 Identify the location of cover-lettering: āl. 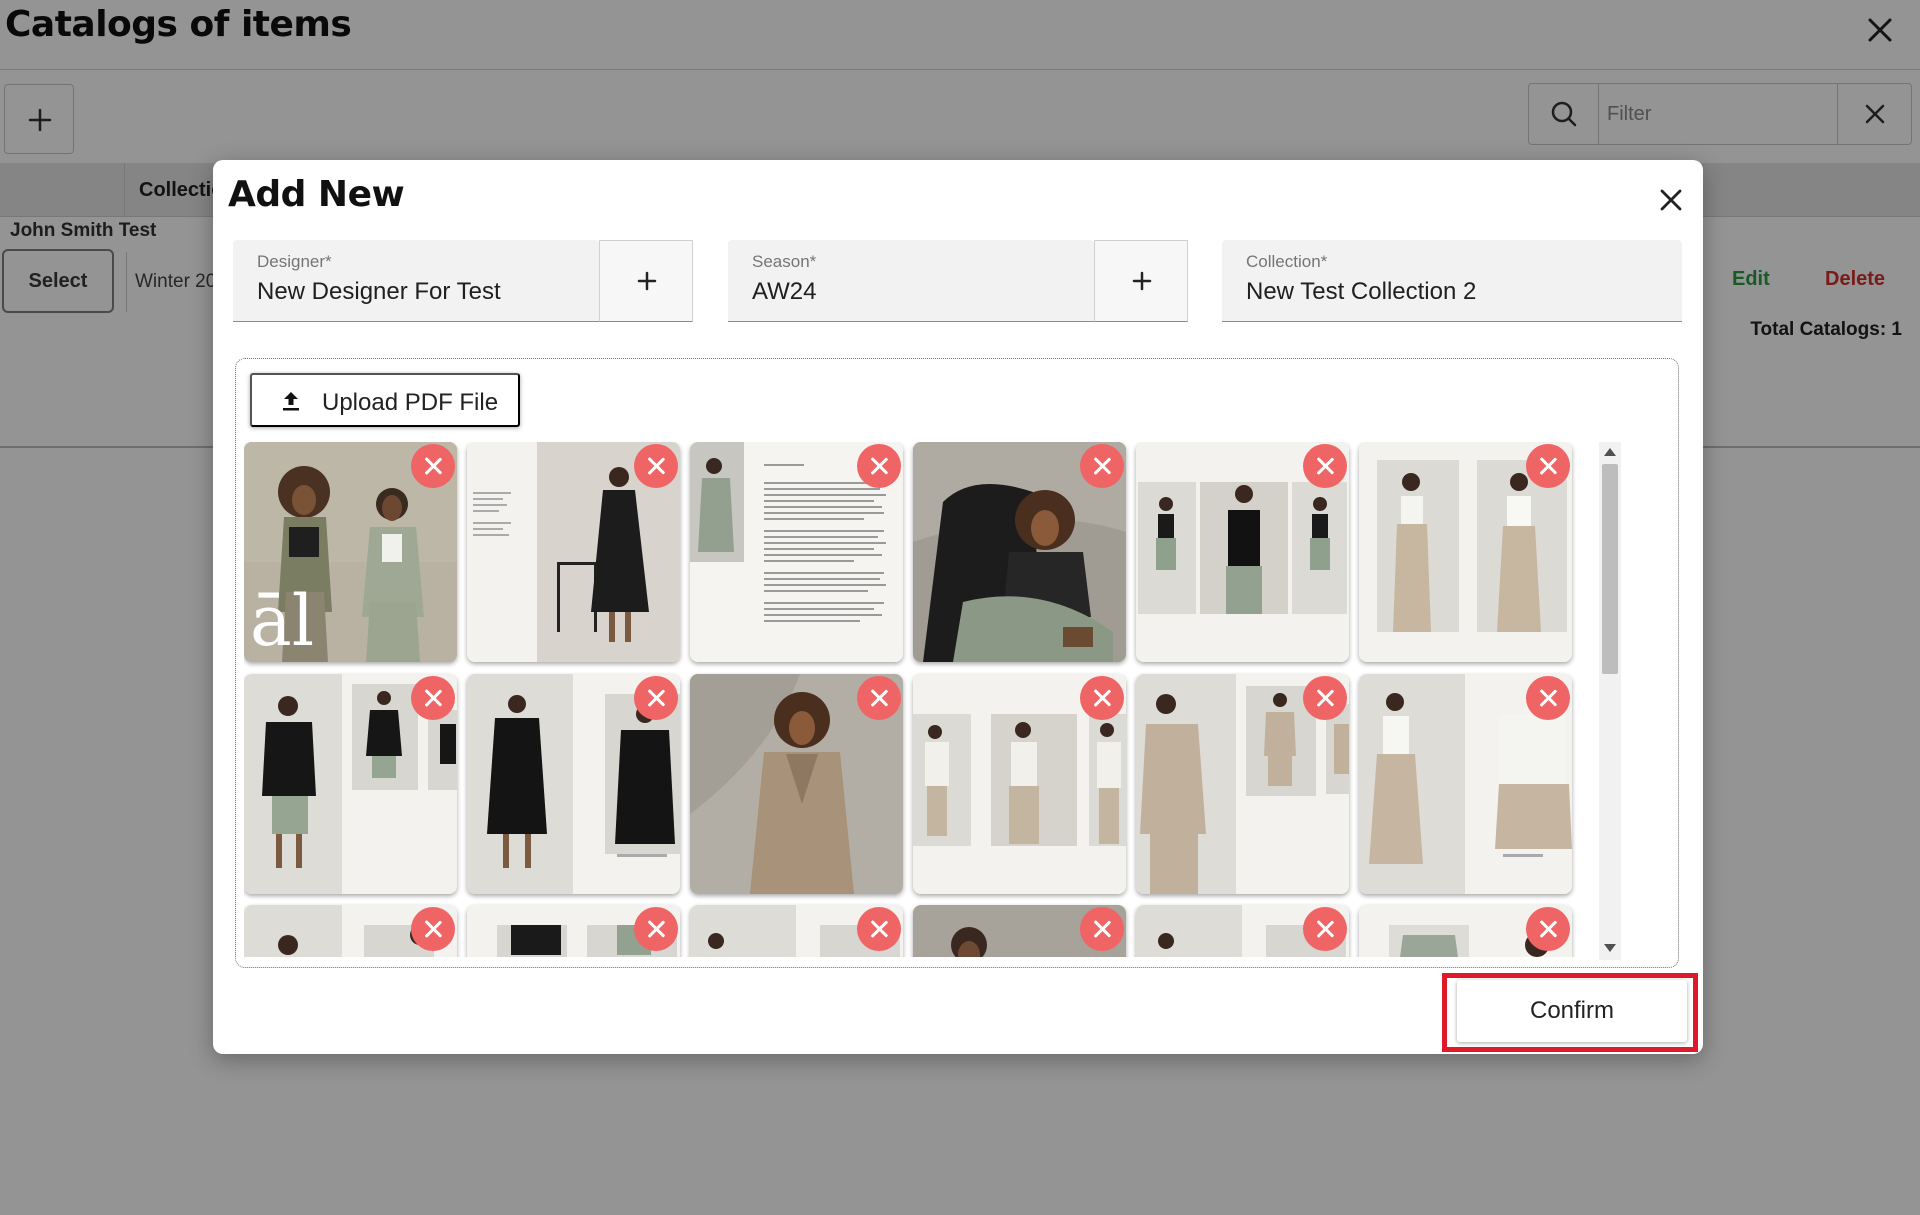
(282, 621).